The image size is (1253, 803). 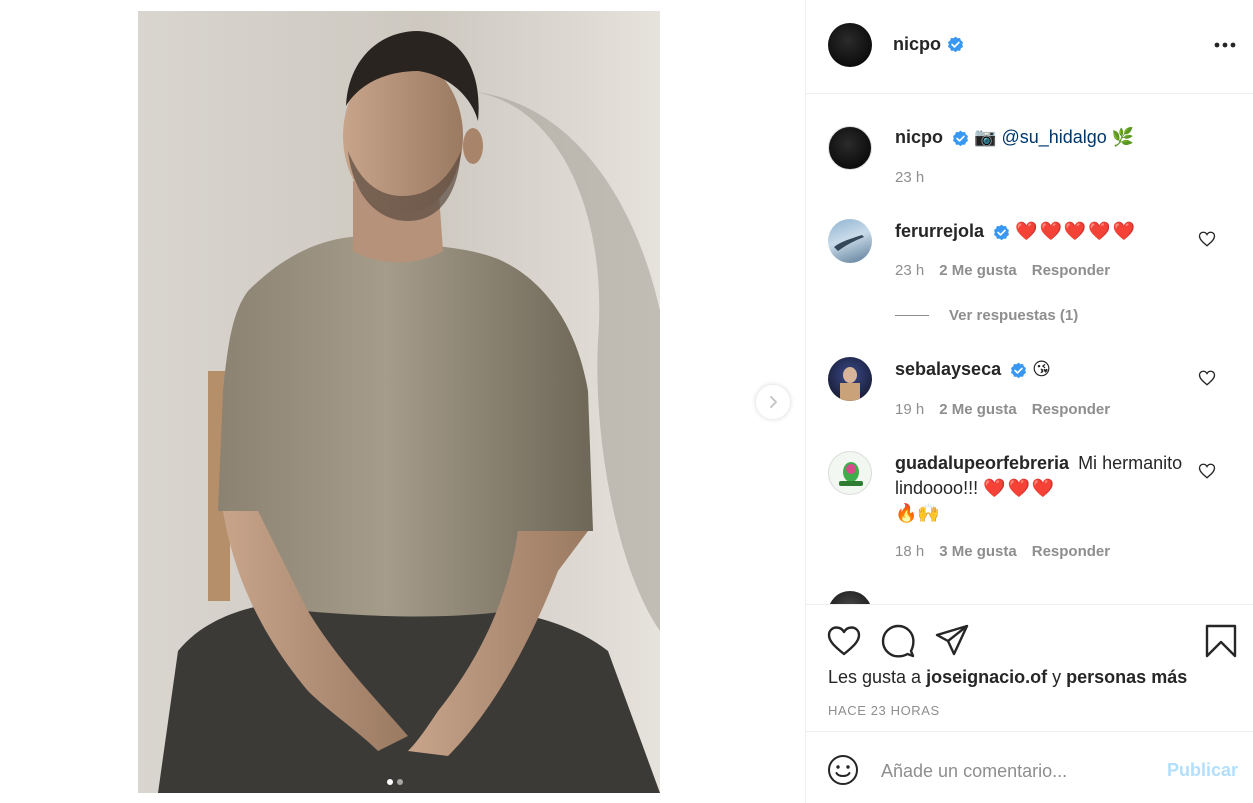 I want to click on comment-text: sebalayseca 😘, so click(x=1045, y=369).